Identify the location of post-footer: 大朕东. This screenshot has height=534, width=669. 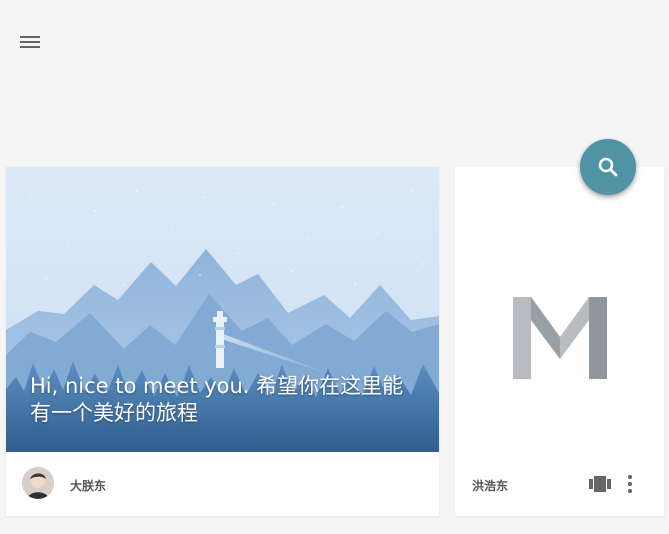
(222, 484).